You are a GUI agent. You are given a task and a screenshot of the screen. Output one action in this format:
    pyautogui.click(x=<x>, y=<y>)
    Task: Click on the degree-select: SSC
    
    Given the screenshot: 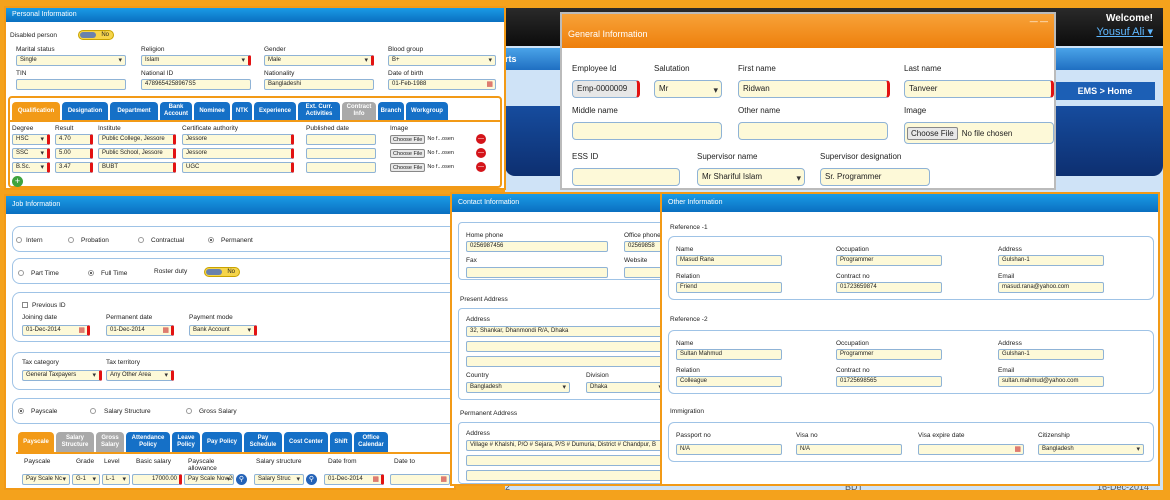 What is the action you would take?
    pyautogui.click(x=31, y=153)
    